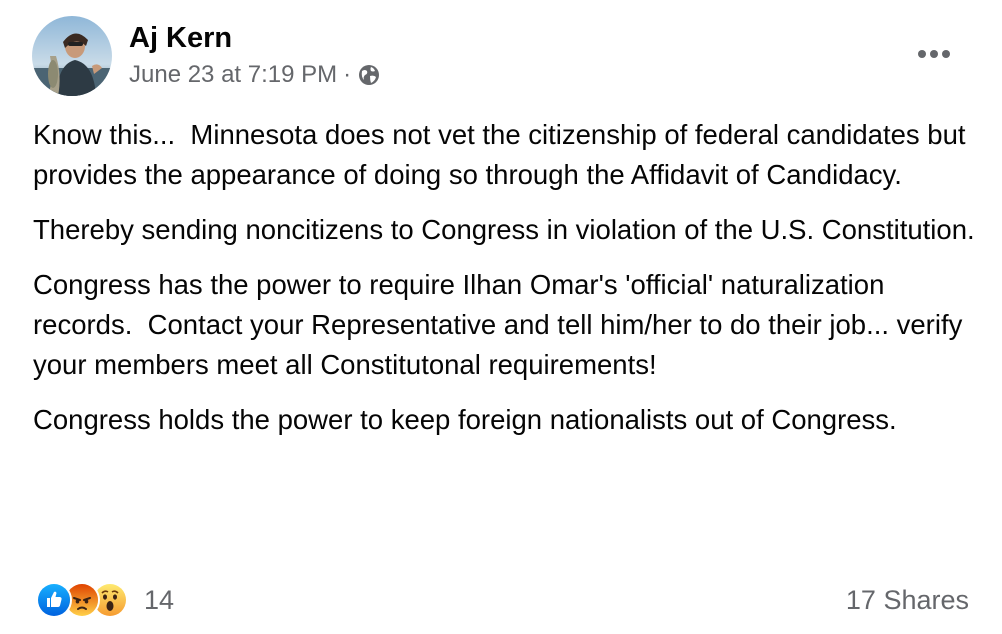  I want to click on post-subline: June 23 at 7:19 PM ·, so click(255, 75).